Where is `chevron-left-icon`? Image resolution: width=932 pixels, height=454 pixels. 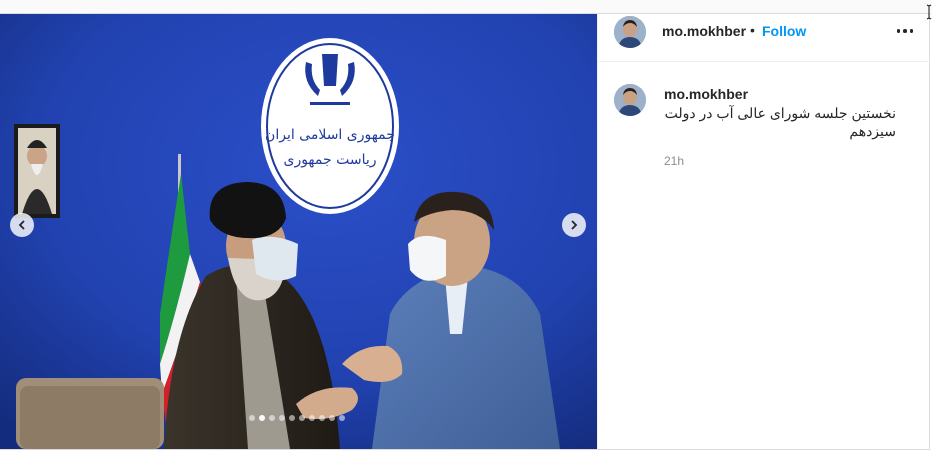
chevron-left-icon is located at coordinates (21, 225).